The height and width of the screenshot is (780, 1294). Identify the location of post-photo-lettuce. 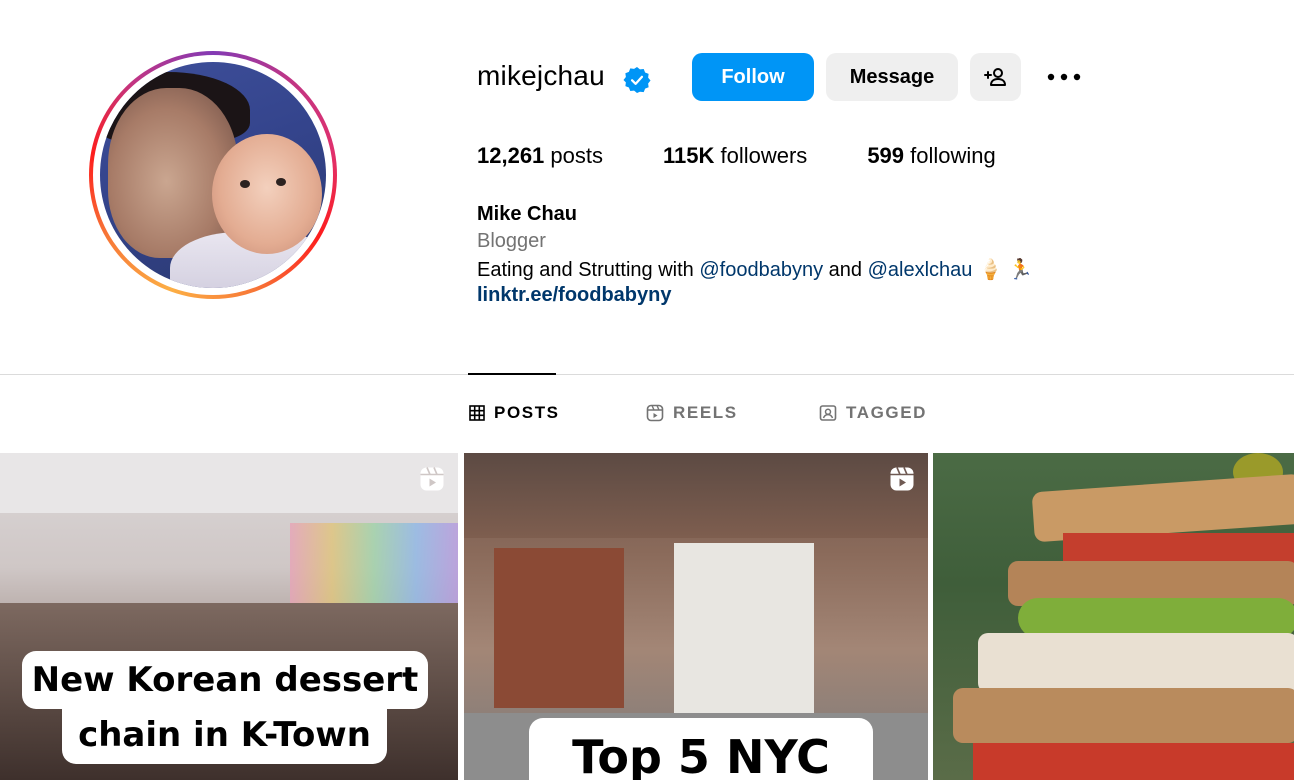
(1156, 618).